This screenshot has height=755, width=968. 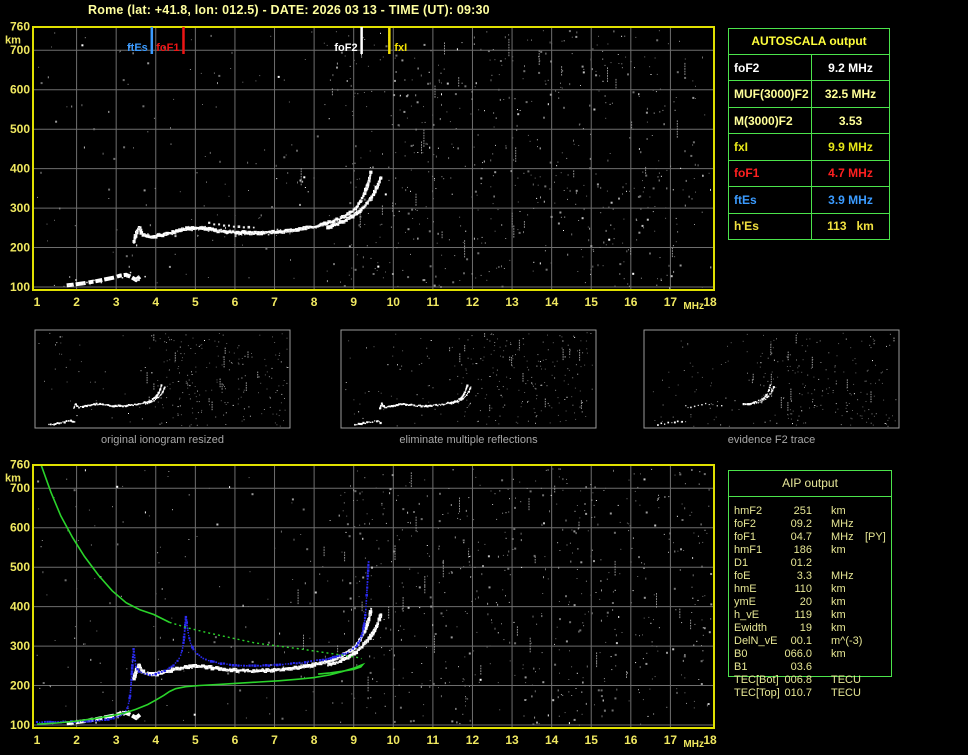 I want to click on y-tick-label: 300, so click(x=20, y=208).